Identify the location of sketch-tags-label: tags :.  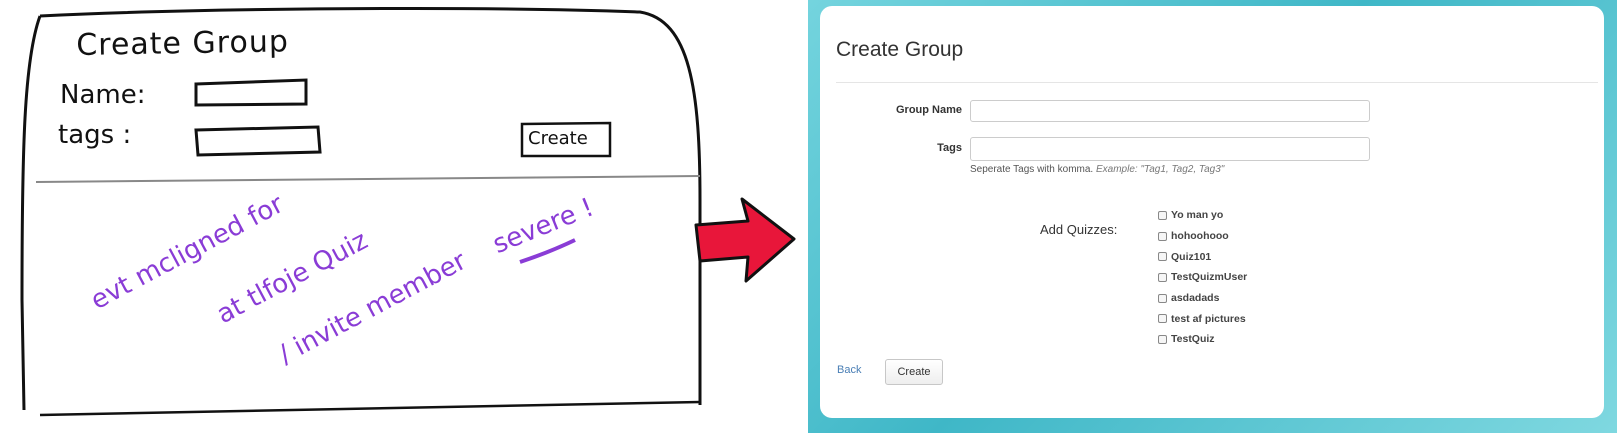
(95, 135).